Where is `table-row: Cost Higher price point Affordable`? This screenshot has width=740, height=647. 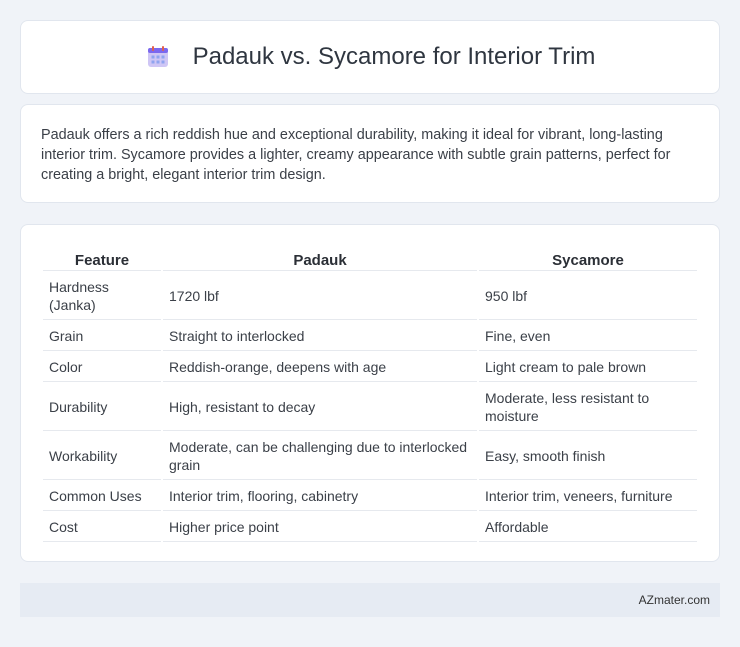
table-row: Cost Higher price point Affordable is located at coordinates (370, 527).